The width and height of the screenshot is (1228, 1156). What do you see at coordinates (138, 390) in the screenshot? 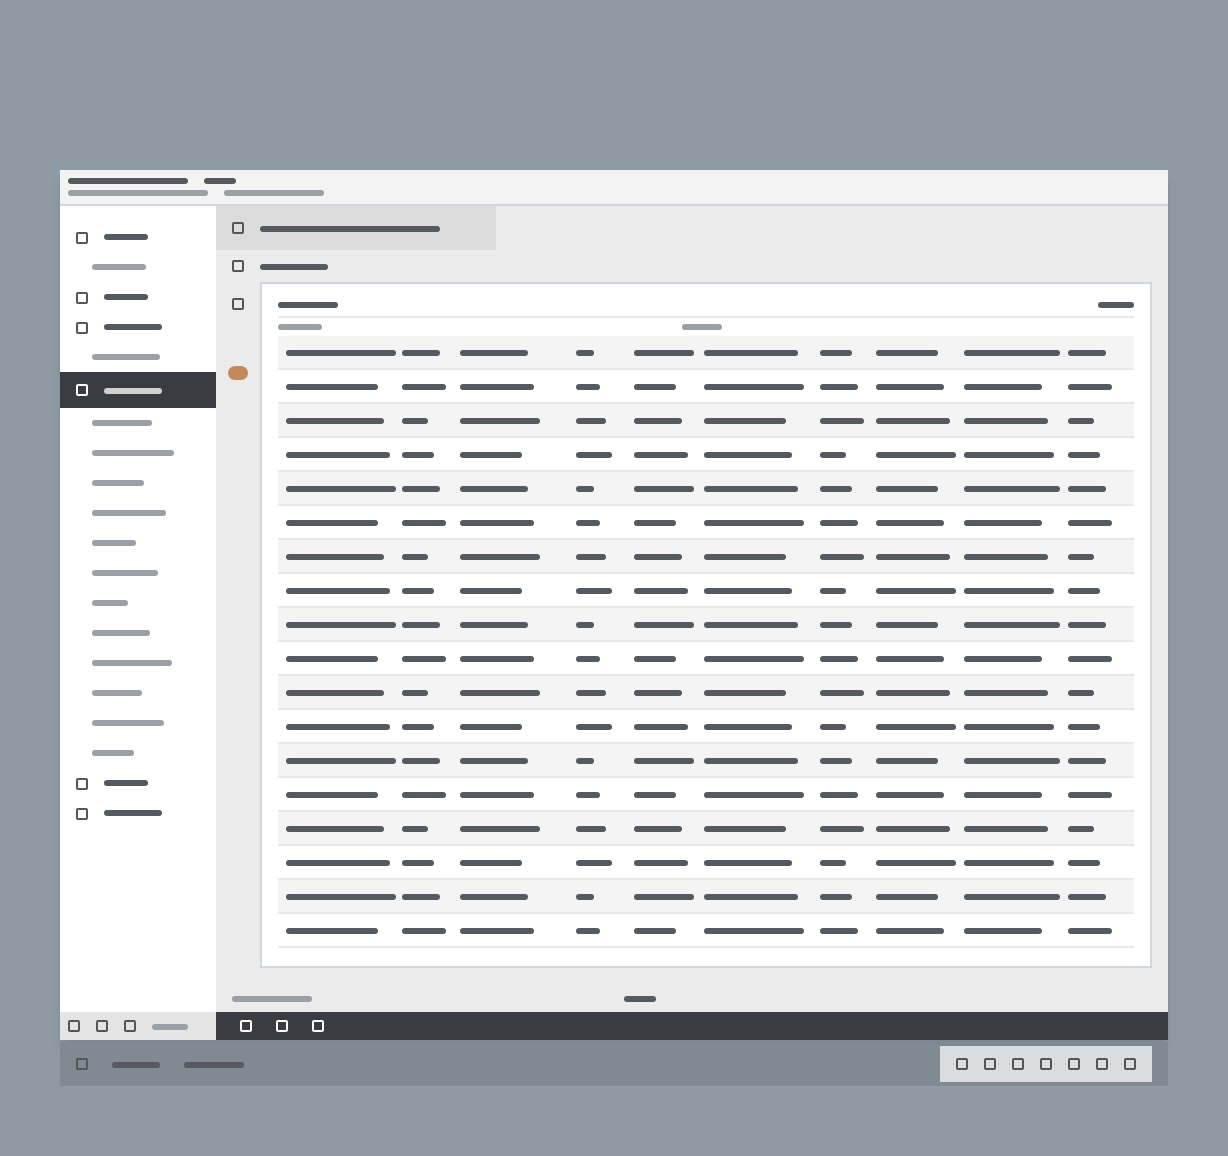
I see `sidebar-item` at bounding box center [138, 390].